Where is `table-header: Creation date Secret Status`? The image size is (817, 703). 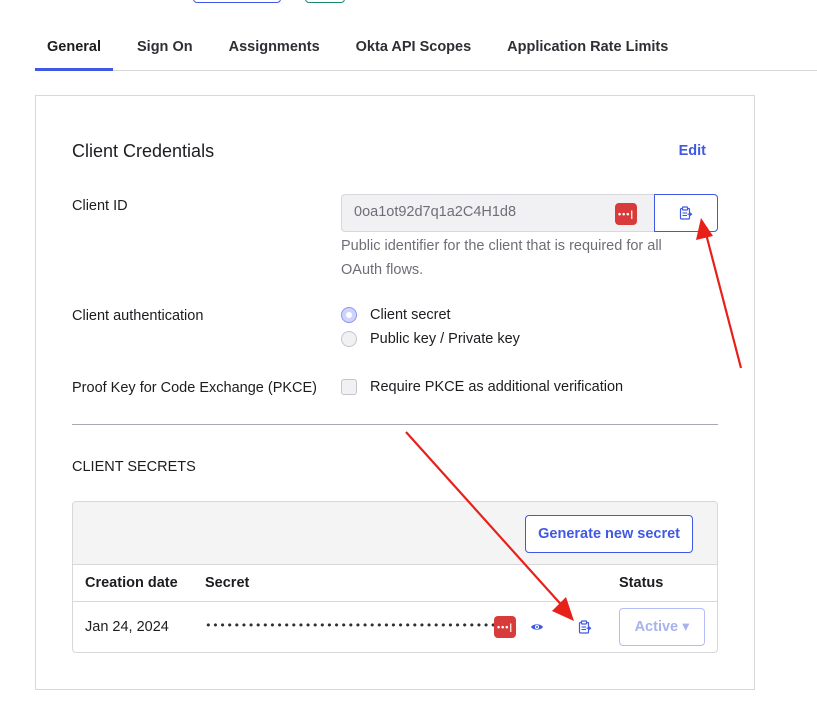 table-header: Creation date Secret Status is located at coordinates (395, 583).